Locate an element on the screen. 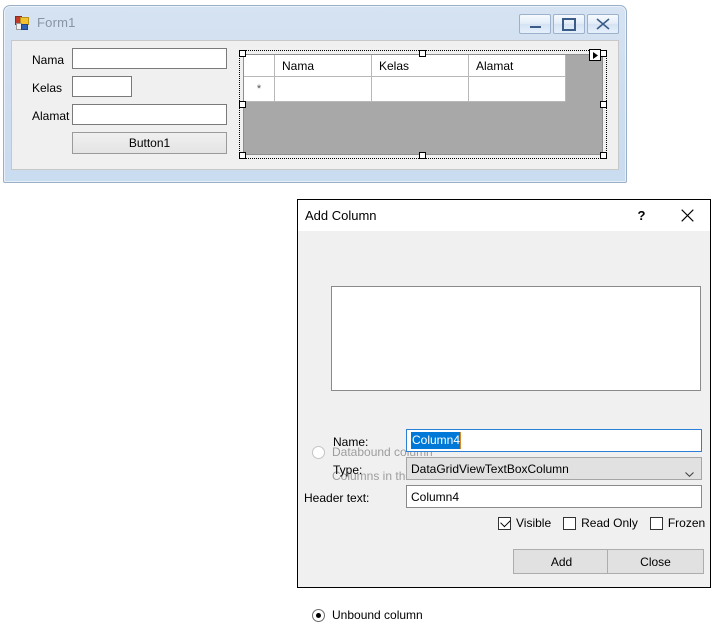  resize-handle-ne is located at coordinates (603, 53).